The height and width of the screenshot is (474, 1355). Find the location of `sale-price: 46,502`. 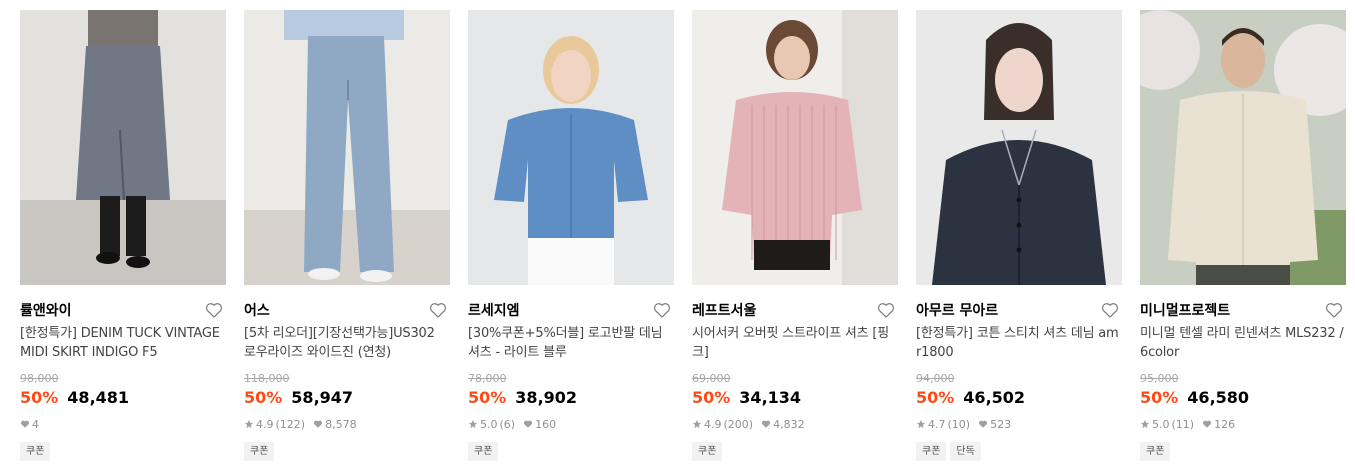

sale-price: 46,502 is located at coordinates (994, 397).